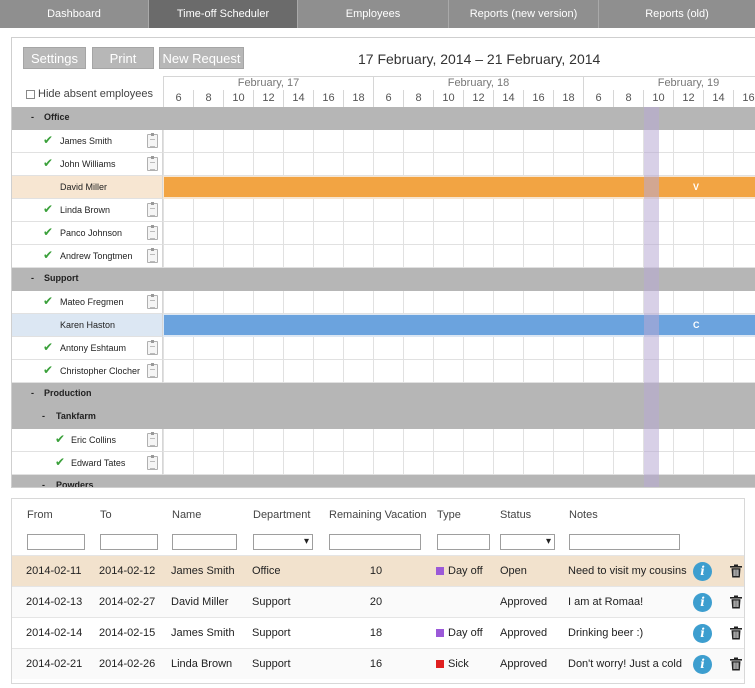 The height and width of the screenshot is (688, 755). What do you see at coordinates (223, 14) in the screenshot?
I see `nav-tab-time-off-scheduler: Time-off Scheduler` at bounding box center [223, 14].